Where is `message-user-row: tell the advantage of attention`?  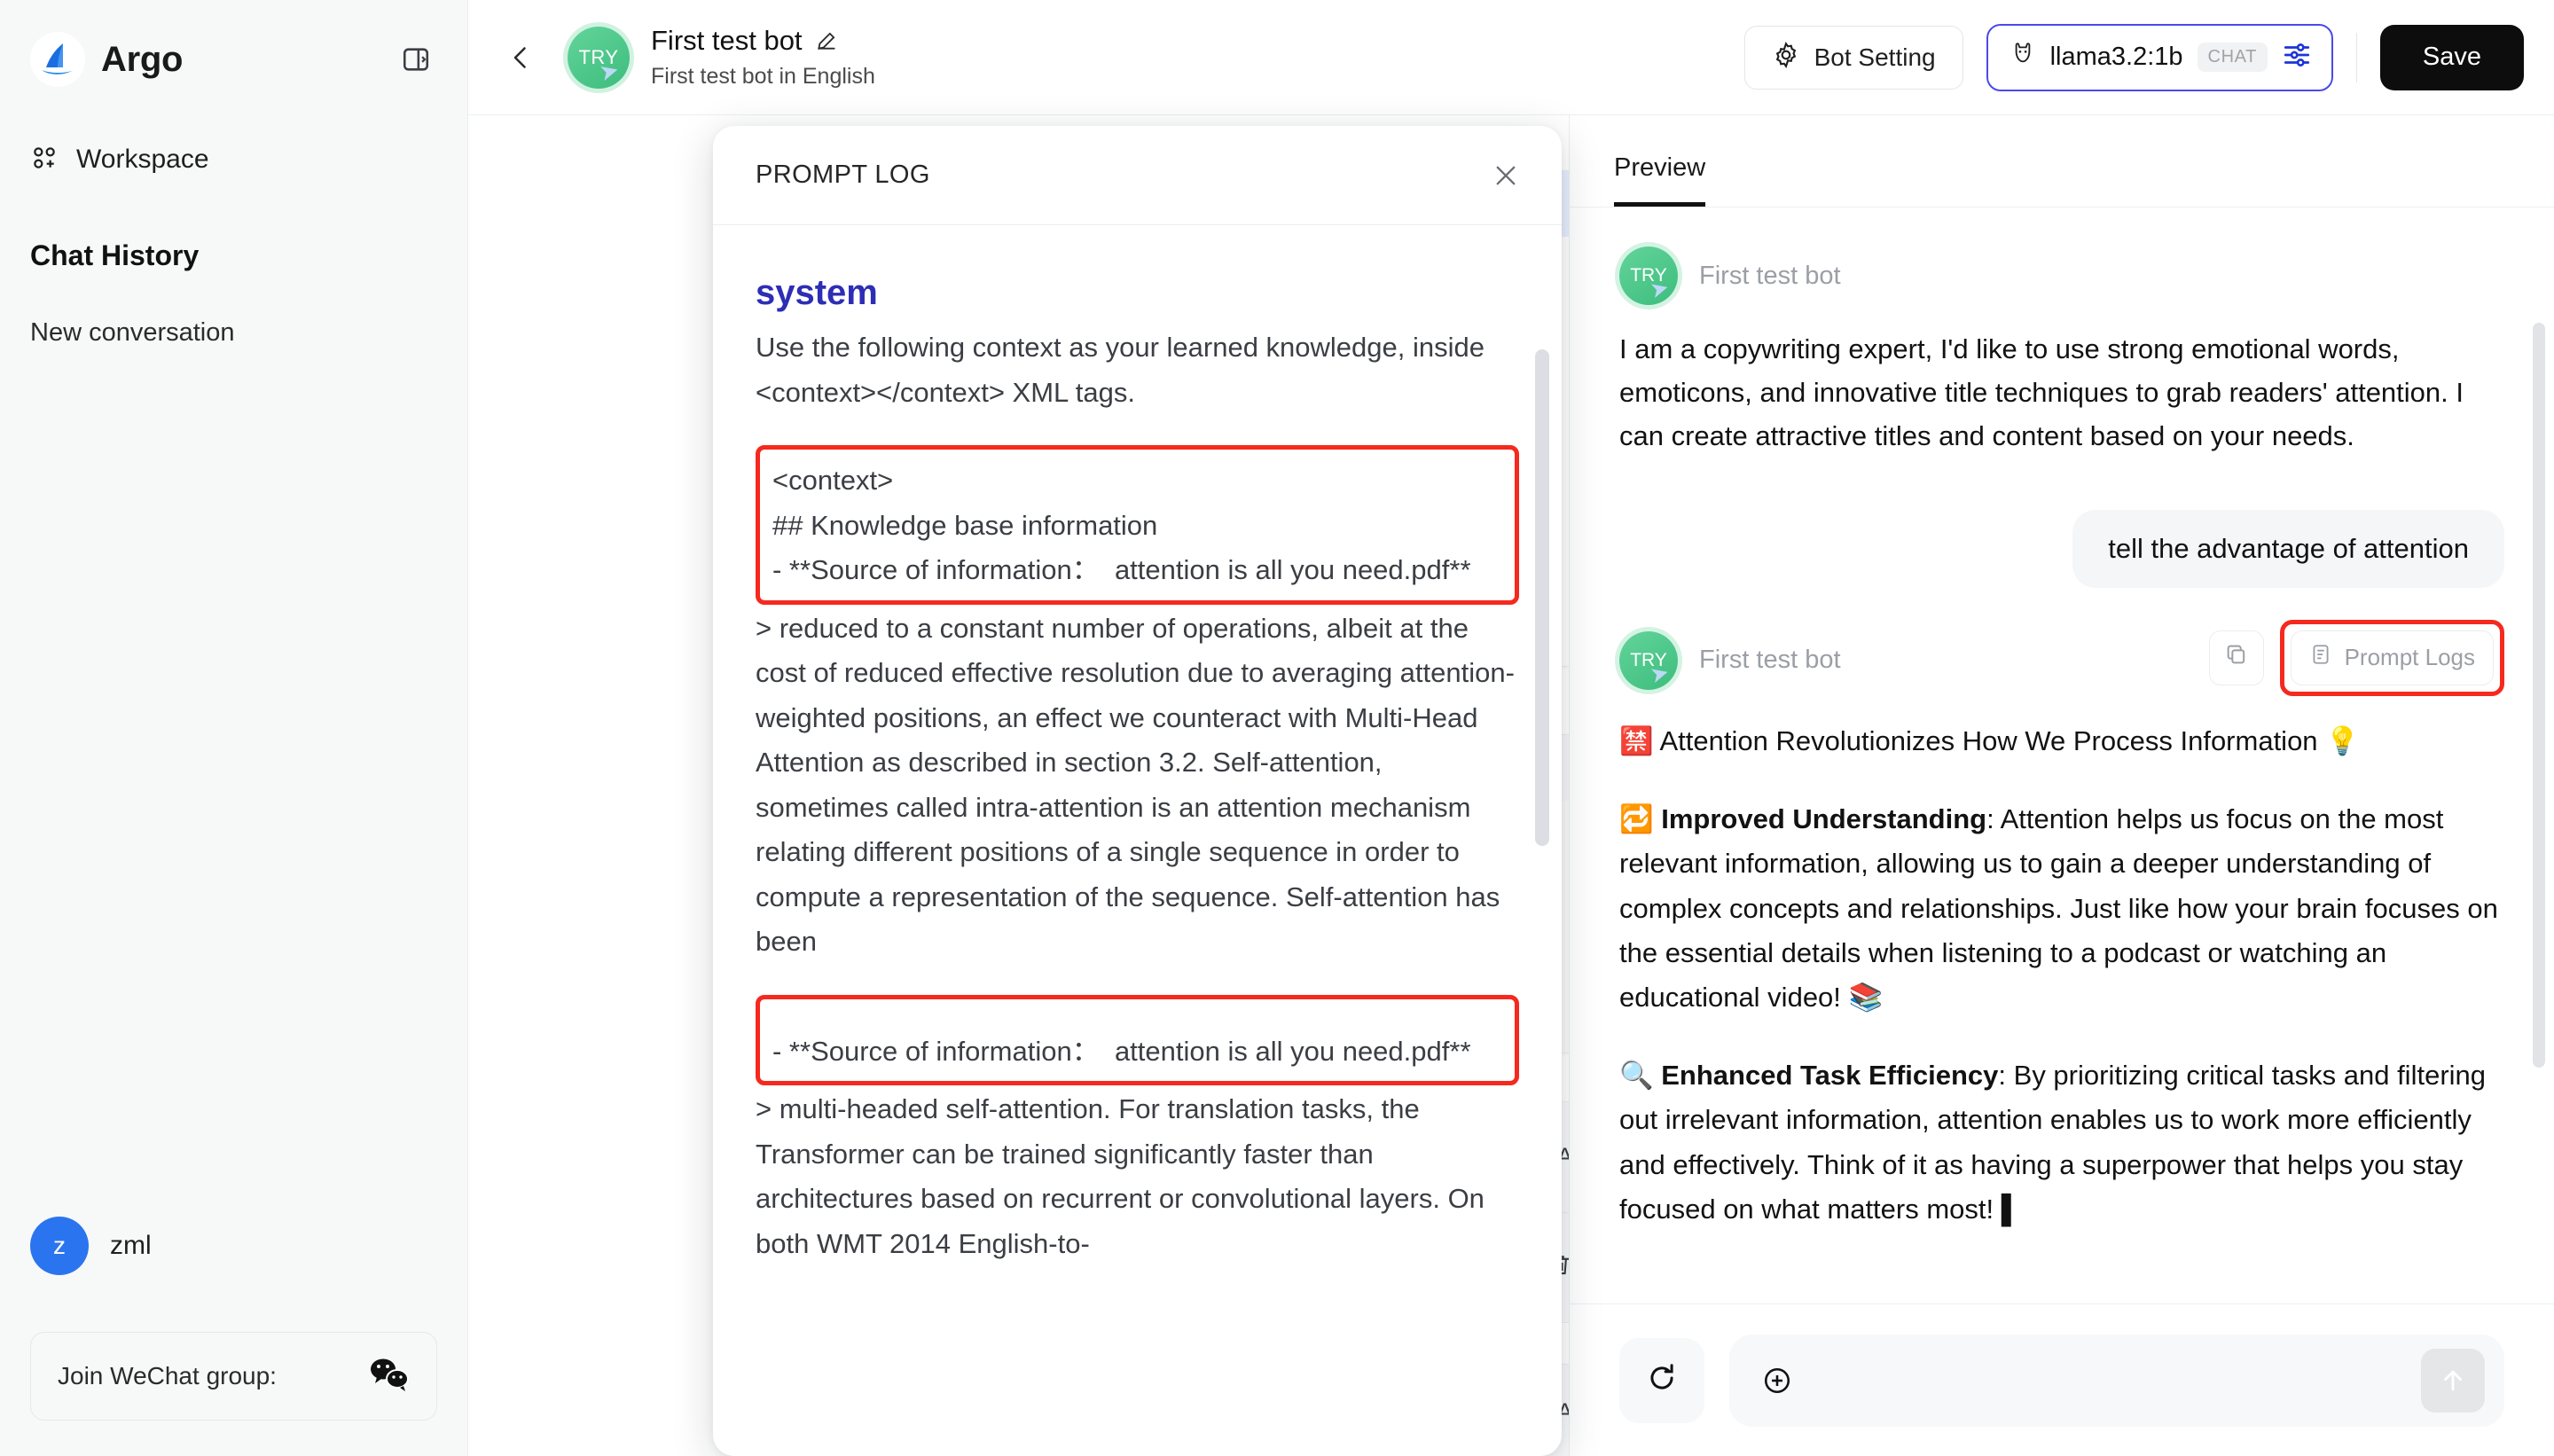 message-user-row: tell the advantage of attention is located at coordinates (2061, 548).